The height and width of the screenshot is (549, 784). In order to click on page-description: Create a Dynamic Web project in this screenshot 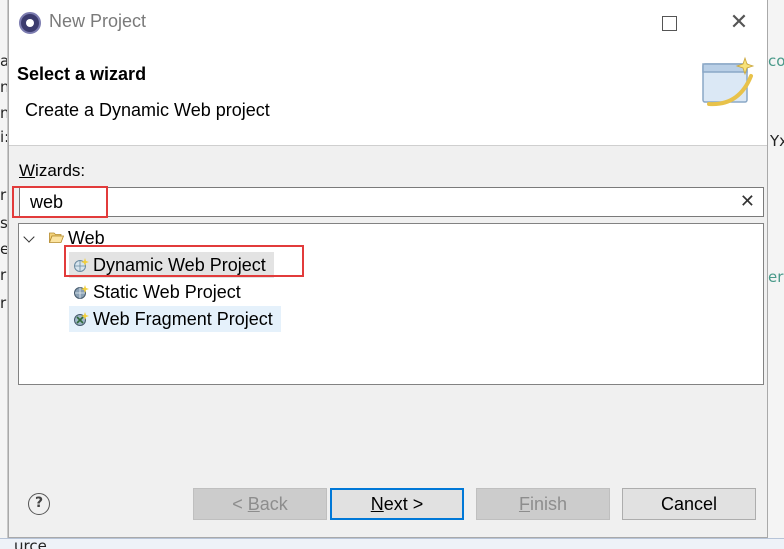, I will do `click(147, 110)`.